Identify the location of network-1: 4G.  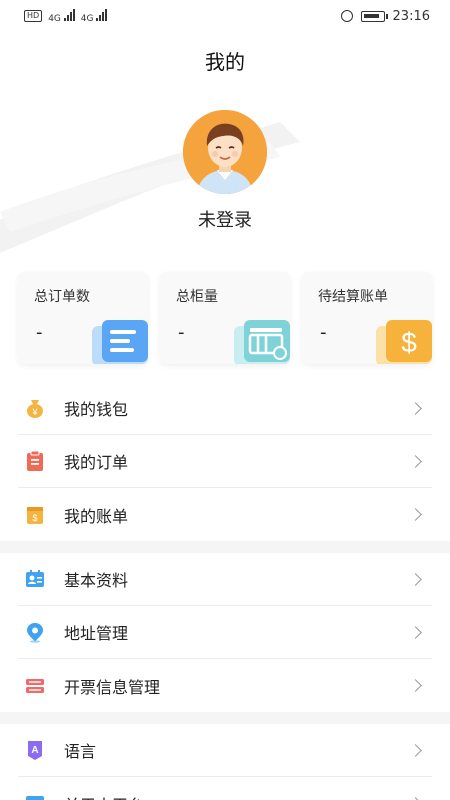
(61, 16).